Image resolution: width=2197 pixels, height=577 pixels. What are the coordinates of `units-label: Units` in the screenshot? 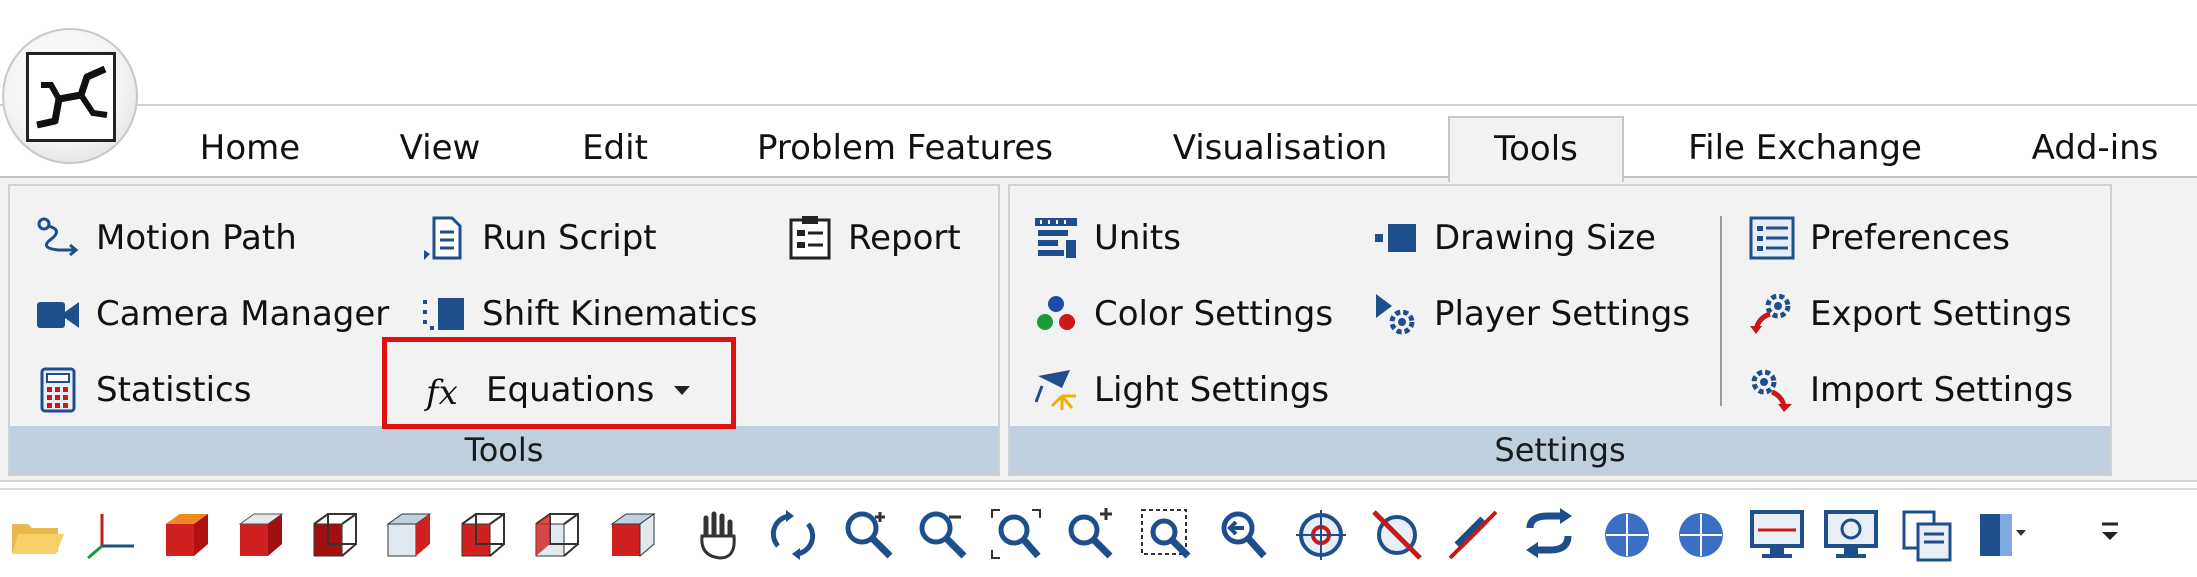 It's located at (1137, 238).